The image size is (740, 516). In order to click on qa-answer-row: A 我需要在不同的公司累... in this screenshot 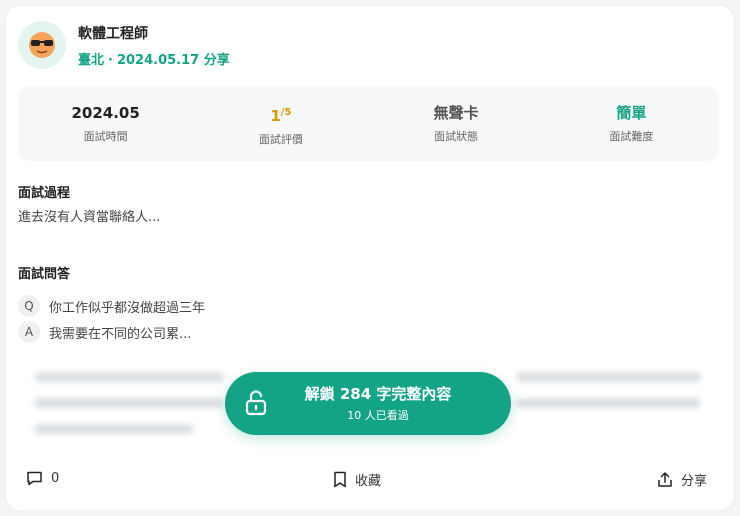, I will do `click(104, 332)`.